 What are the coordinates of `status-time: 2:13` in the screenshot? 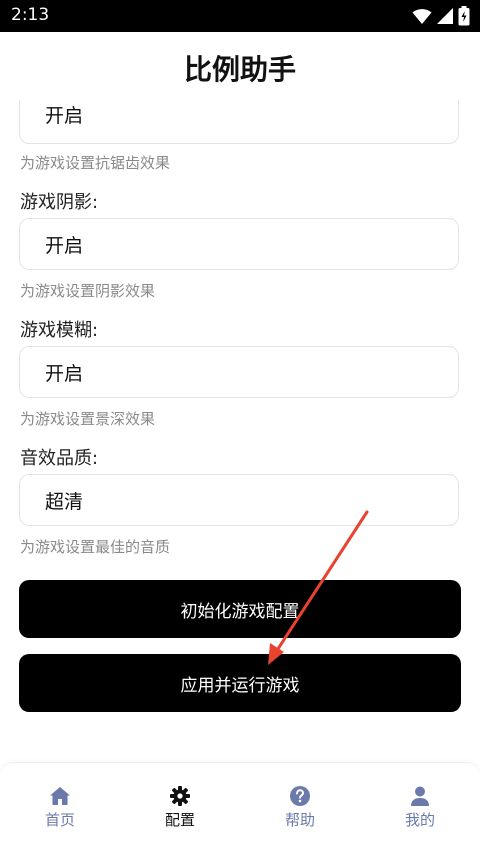 It's located at (30, 15).